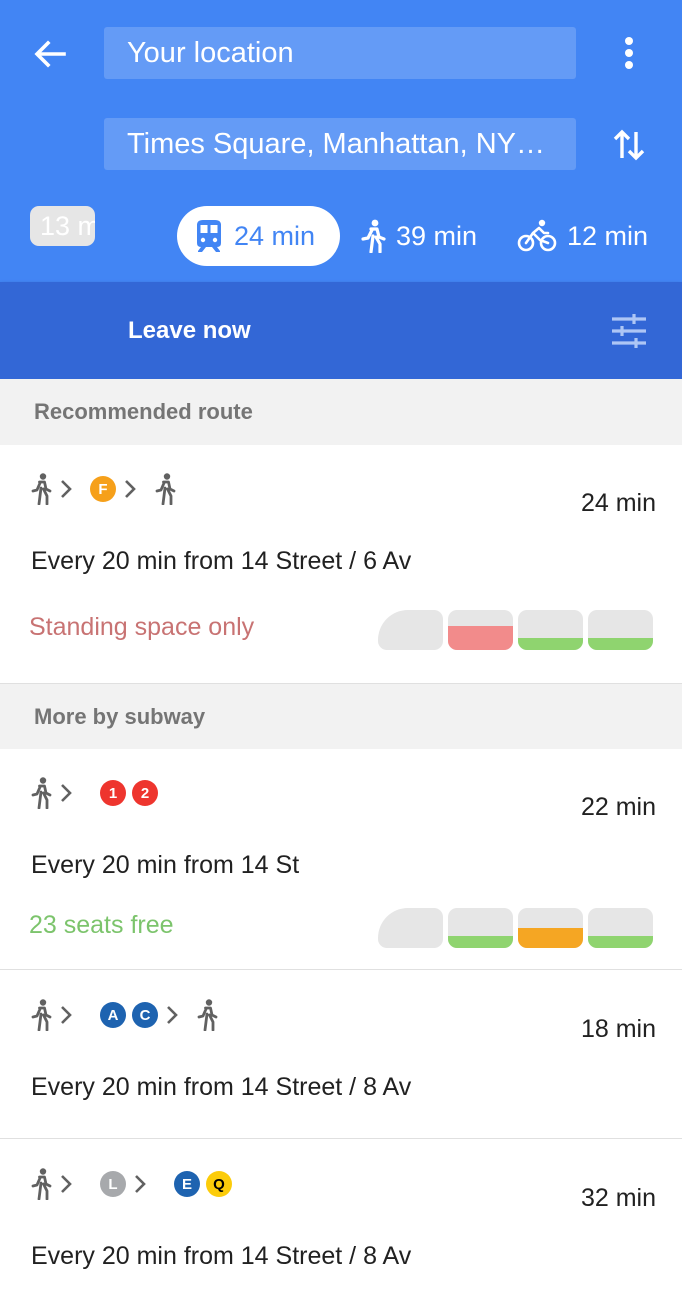 The image size is (682, 1292). Describe the element at coordinates (189, 330) in the screenshot. I see `leave-now-button: Leave now` at that location.